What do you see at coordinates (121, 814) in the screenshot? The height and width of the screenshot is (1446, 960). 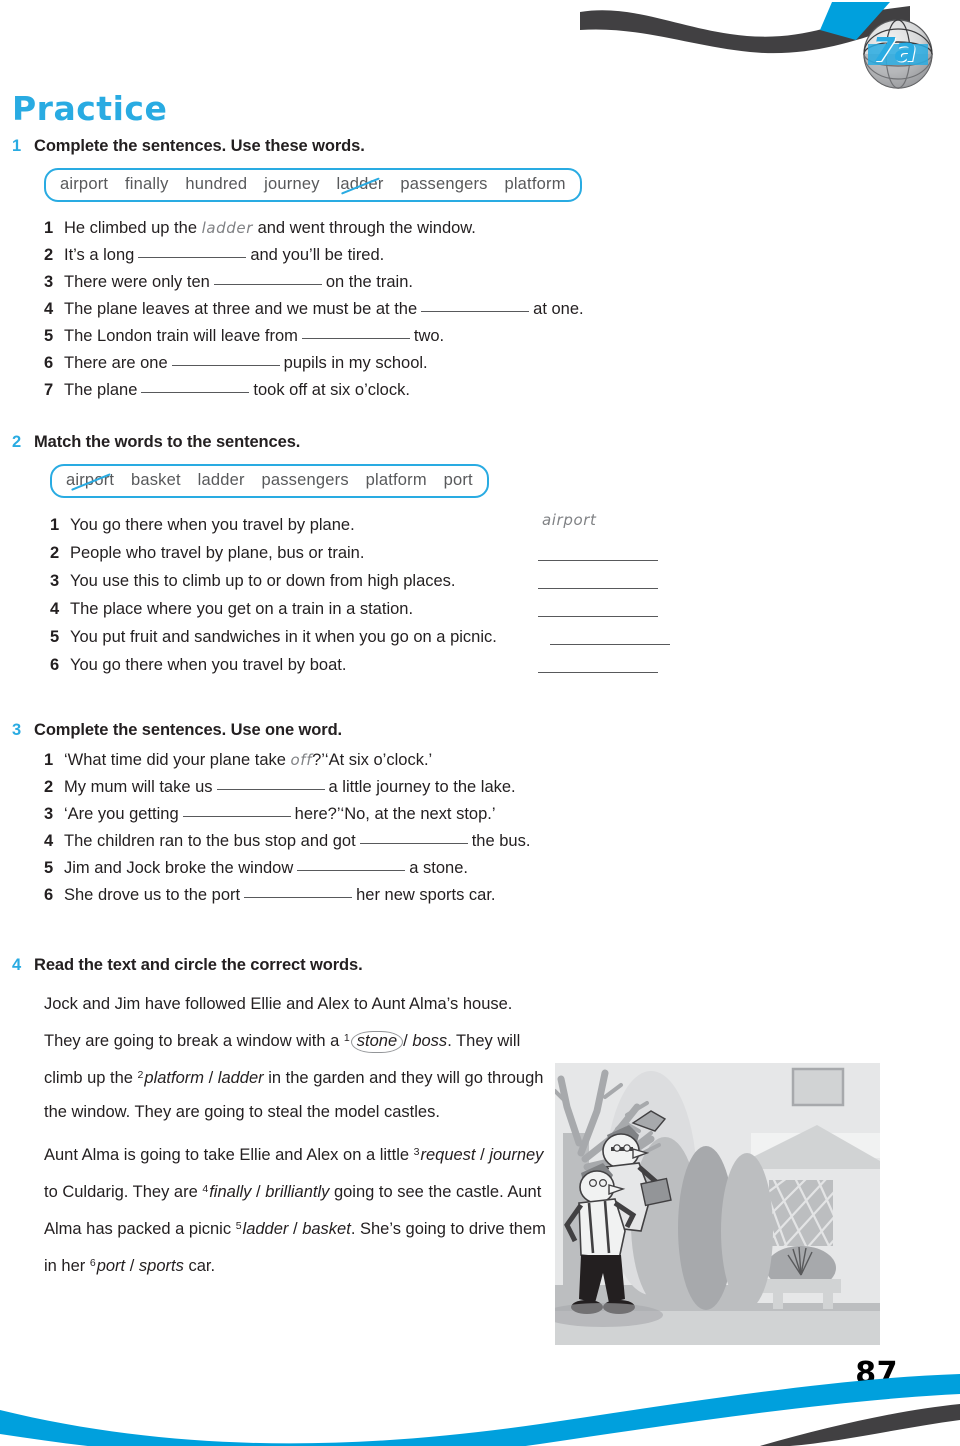 I see `question-text-before: ‘Are you getting` at bounding box center [121, 814].